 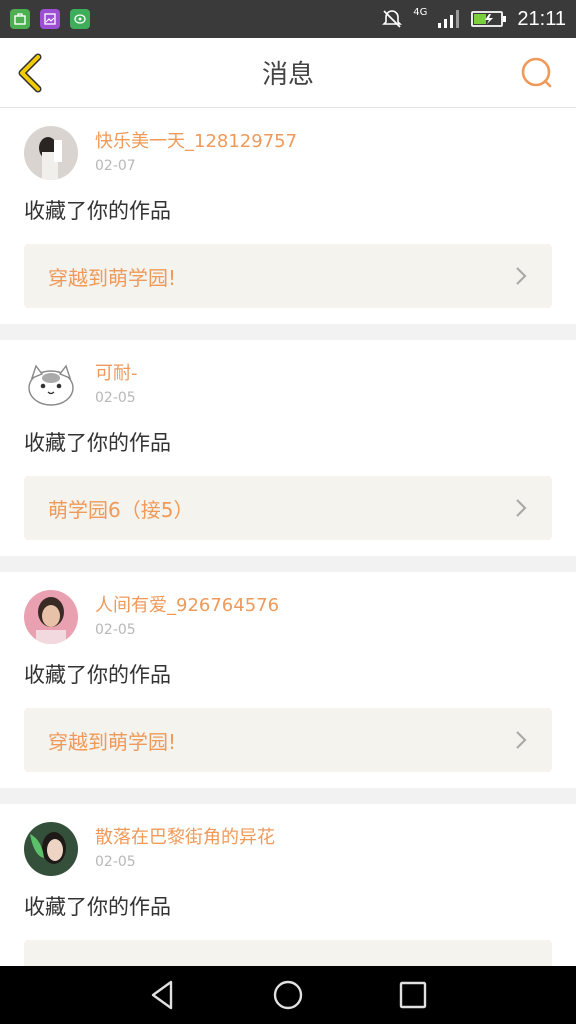 I want to click on user-name: 快乐美一天_128129757, so click(x=196, y=142).